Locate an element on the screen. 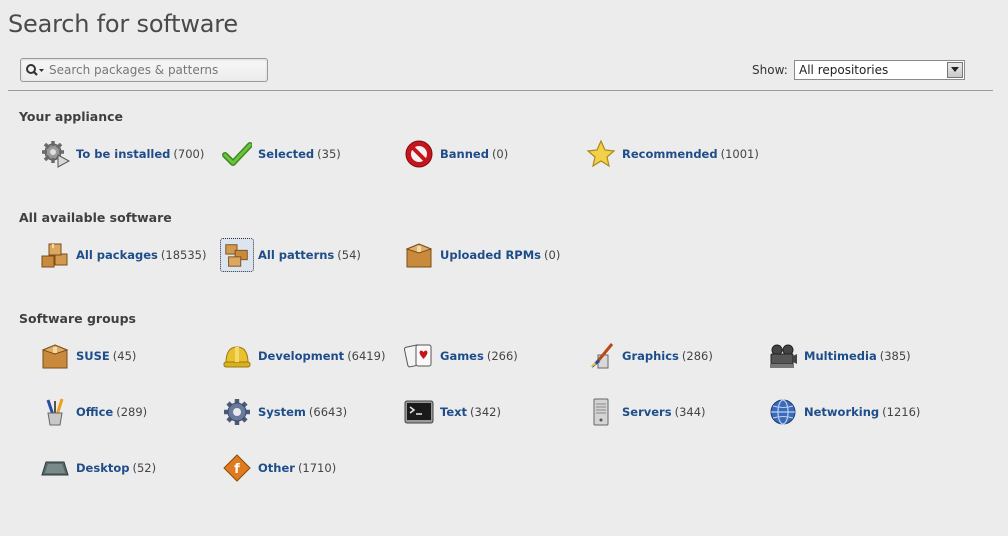 The width and height of the screenshot is (1008, 536). header-divider is located at coordinates (500, 90).